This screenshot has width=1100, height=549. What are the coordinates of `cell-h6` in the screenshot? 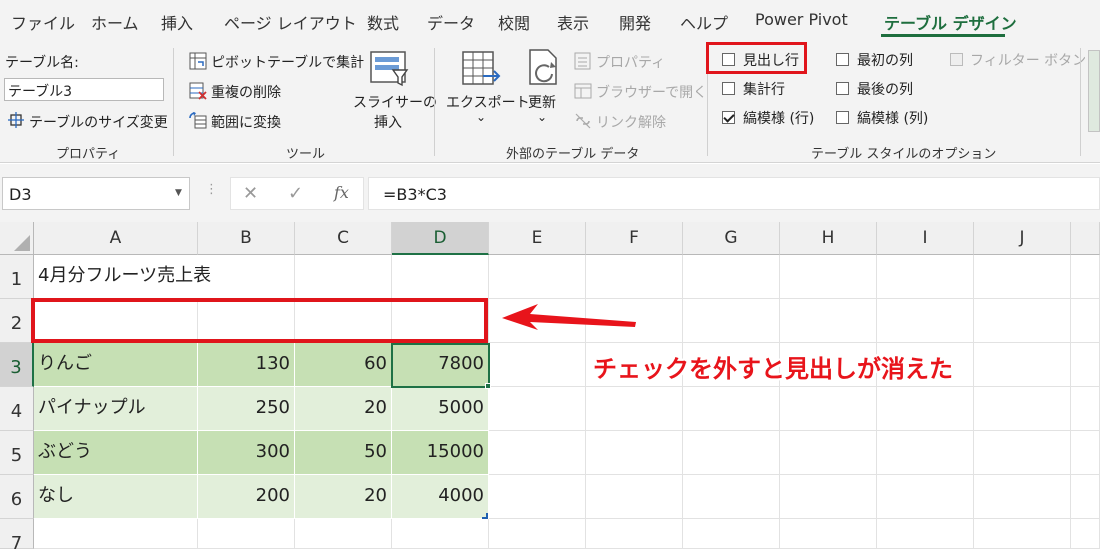 It's located at (828, 497).